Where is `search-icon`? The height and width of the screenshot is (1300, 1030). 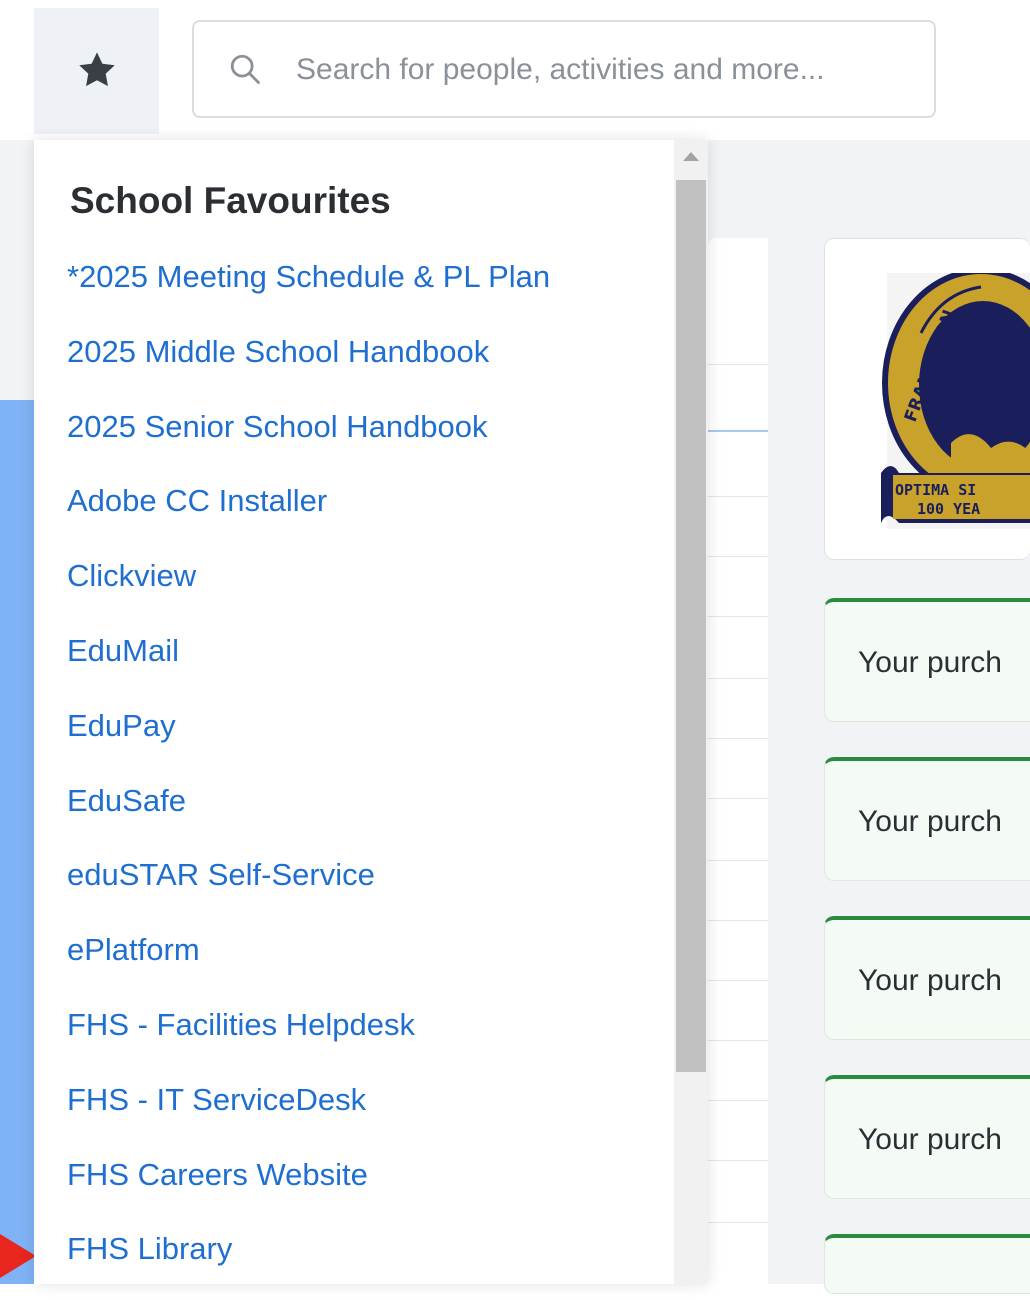 search-icon is located at coordinates (245, 69).